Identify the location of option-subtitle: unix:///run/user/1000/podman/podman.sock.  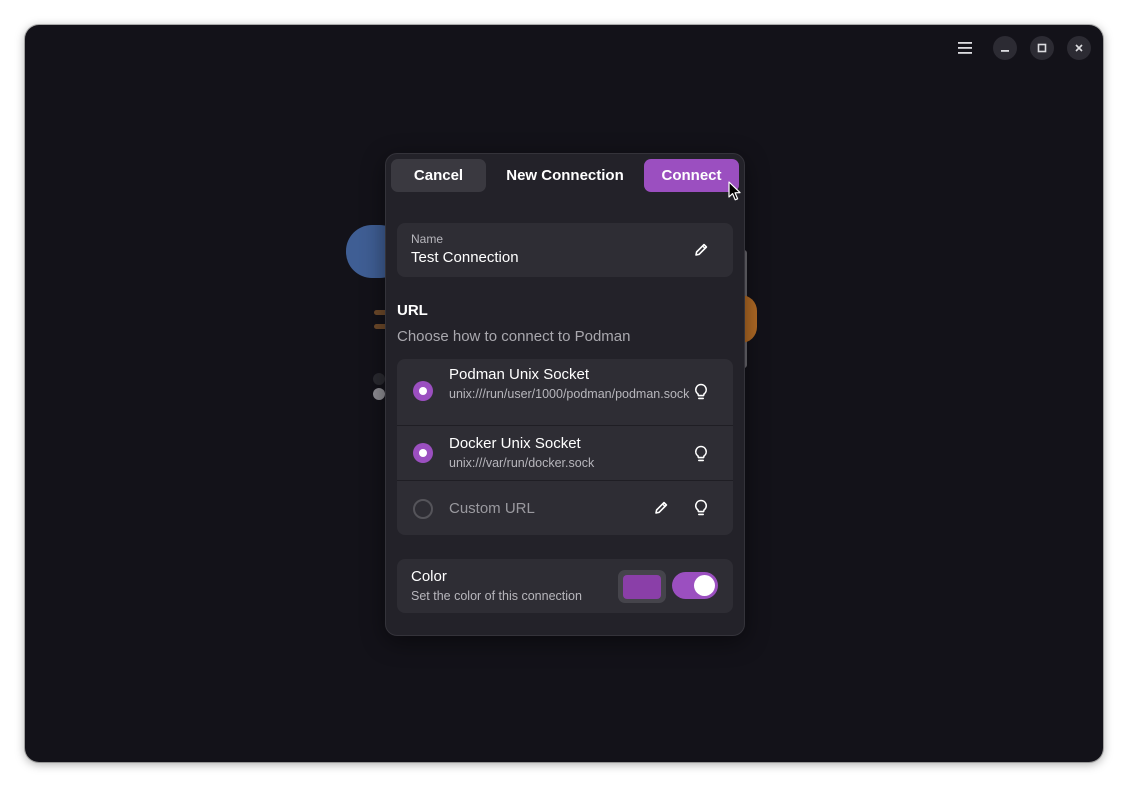
(569, 394).